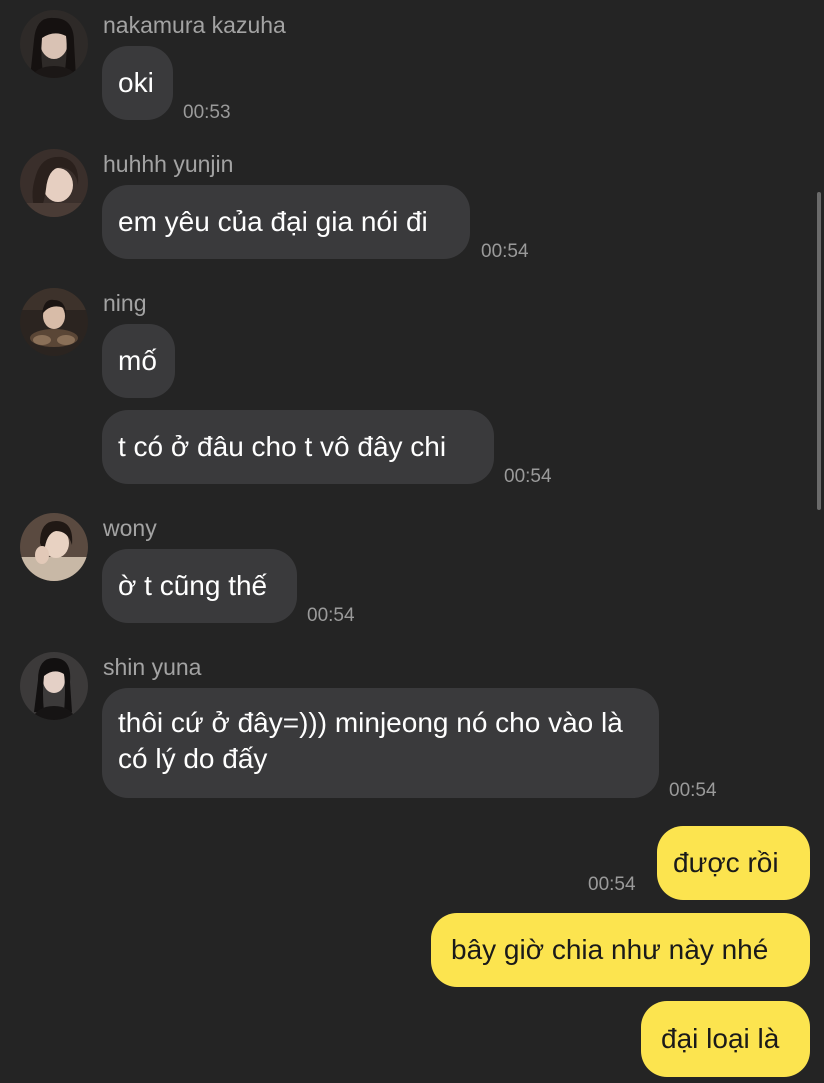 The image size is (824, 1083). I want to click on outgoing-message-bubble: đại loại là, so click(725, 1039).